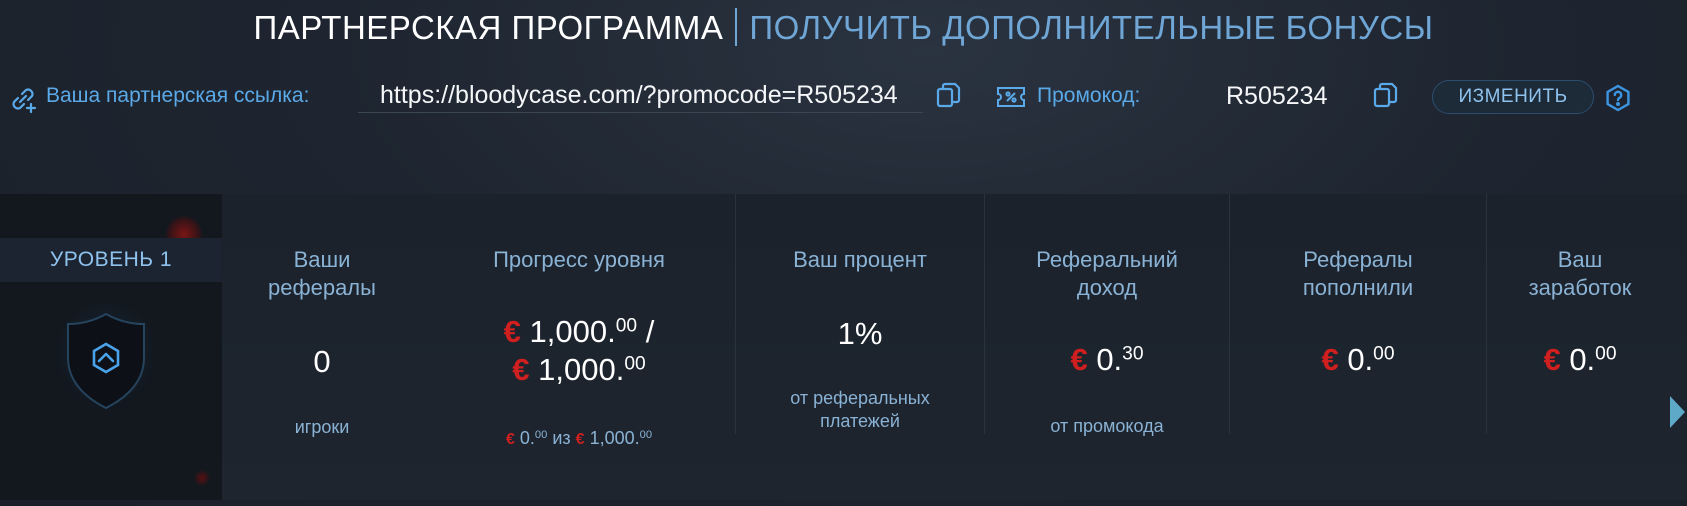  I want to click on help-icon, so click(1618, 98).